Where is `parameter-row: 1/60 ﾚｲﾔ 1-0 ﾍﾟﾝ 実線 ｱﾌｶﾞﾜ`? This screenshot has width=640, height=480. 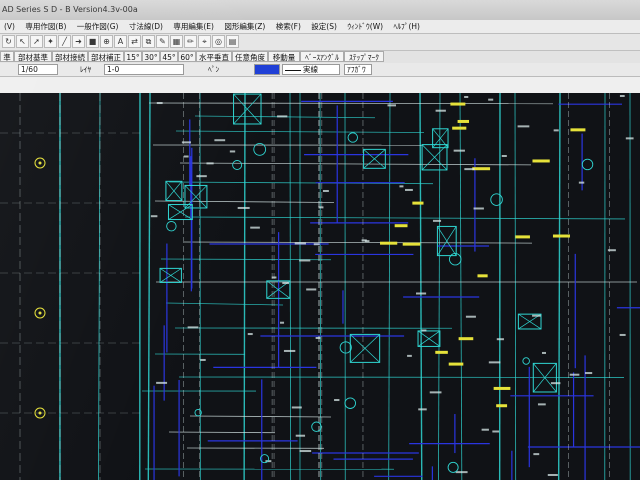
parameter-row: 1/60 ﾚｲﾔ 1-0 ﾍﾟﾝ 実線 ｱﾌｶﾞﾜ is located at coordinates (320, 70).